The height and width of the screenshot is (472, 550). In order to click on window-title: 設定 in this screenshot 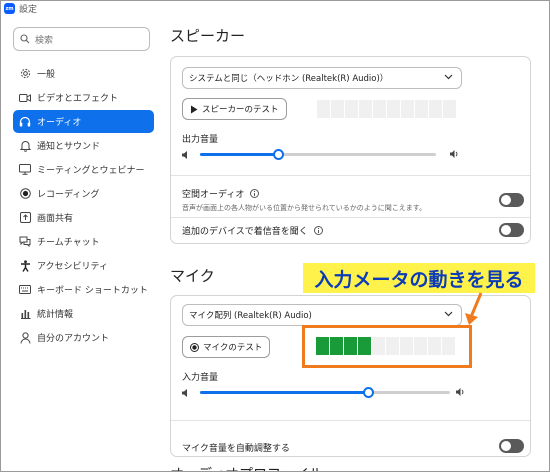, I will do `click(28, 10)`.